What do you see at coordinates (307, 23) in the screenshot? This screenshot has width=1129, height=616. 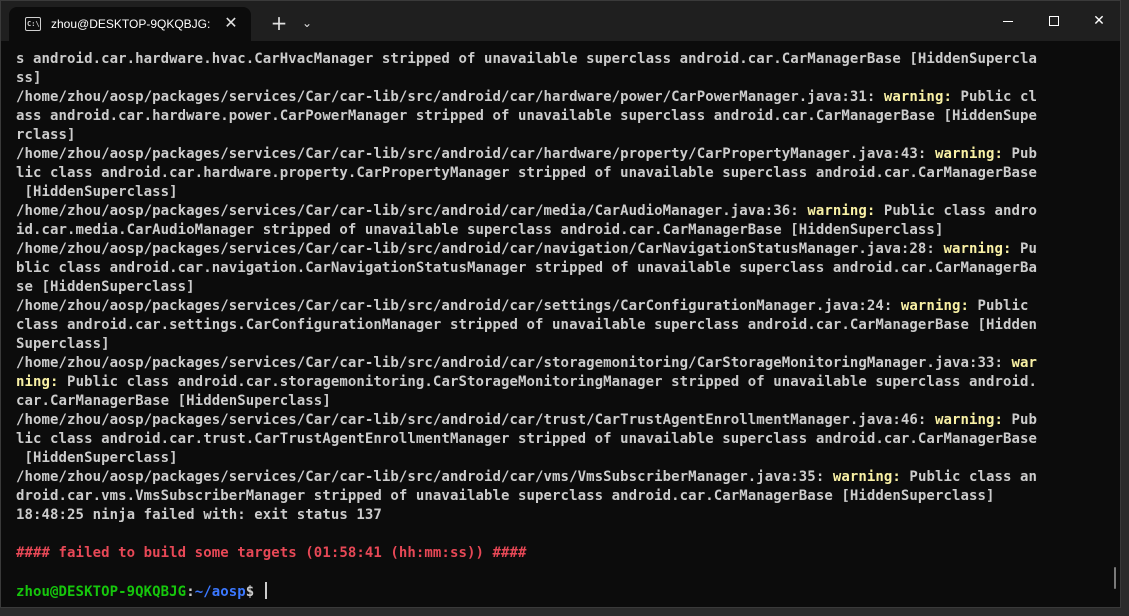 I see `chevron-down-icon: ⌄` at bounding box center [307, 23].